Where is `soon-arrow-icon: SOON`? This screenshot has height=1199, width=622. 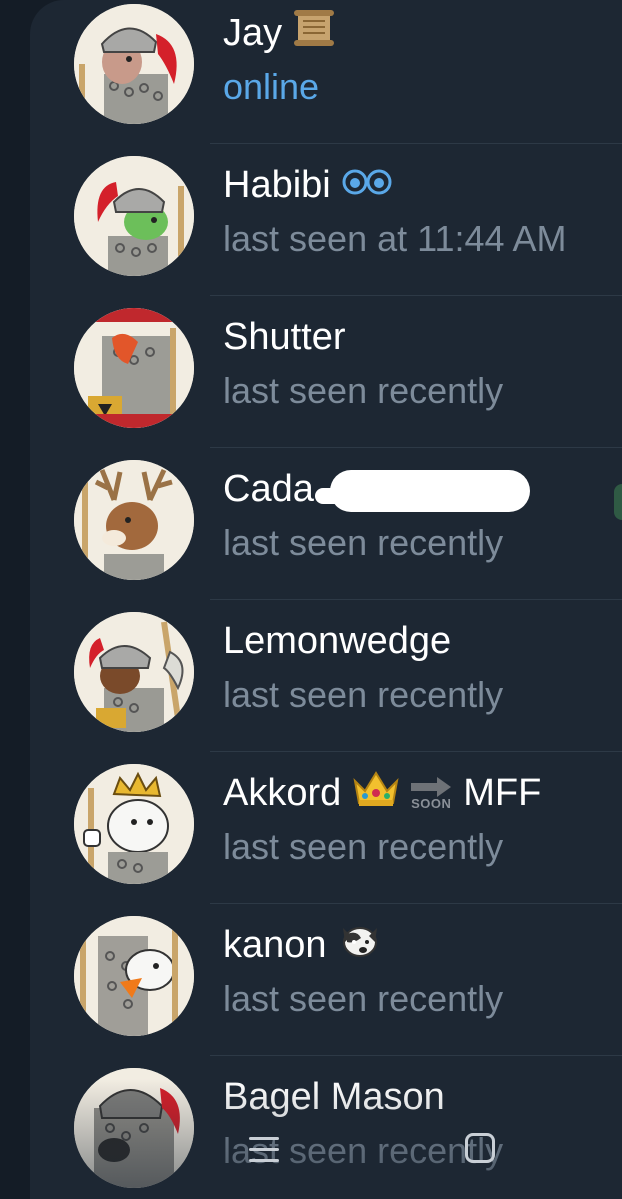
soon-arrow-icon: SOON is located at coordinates (431, 793).